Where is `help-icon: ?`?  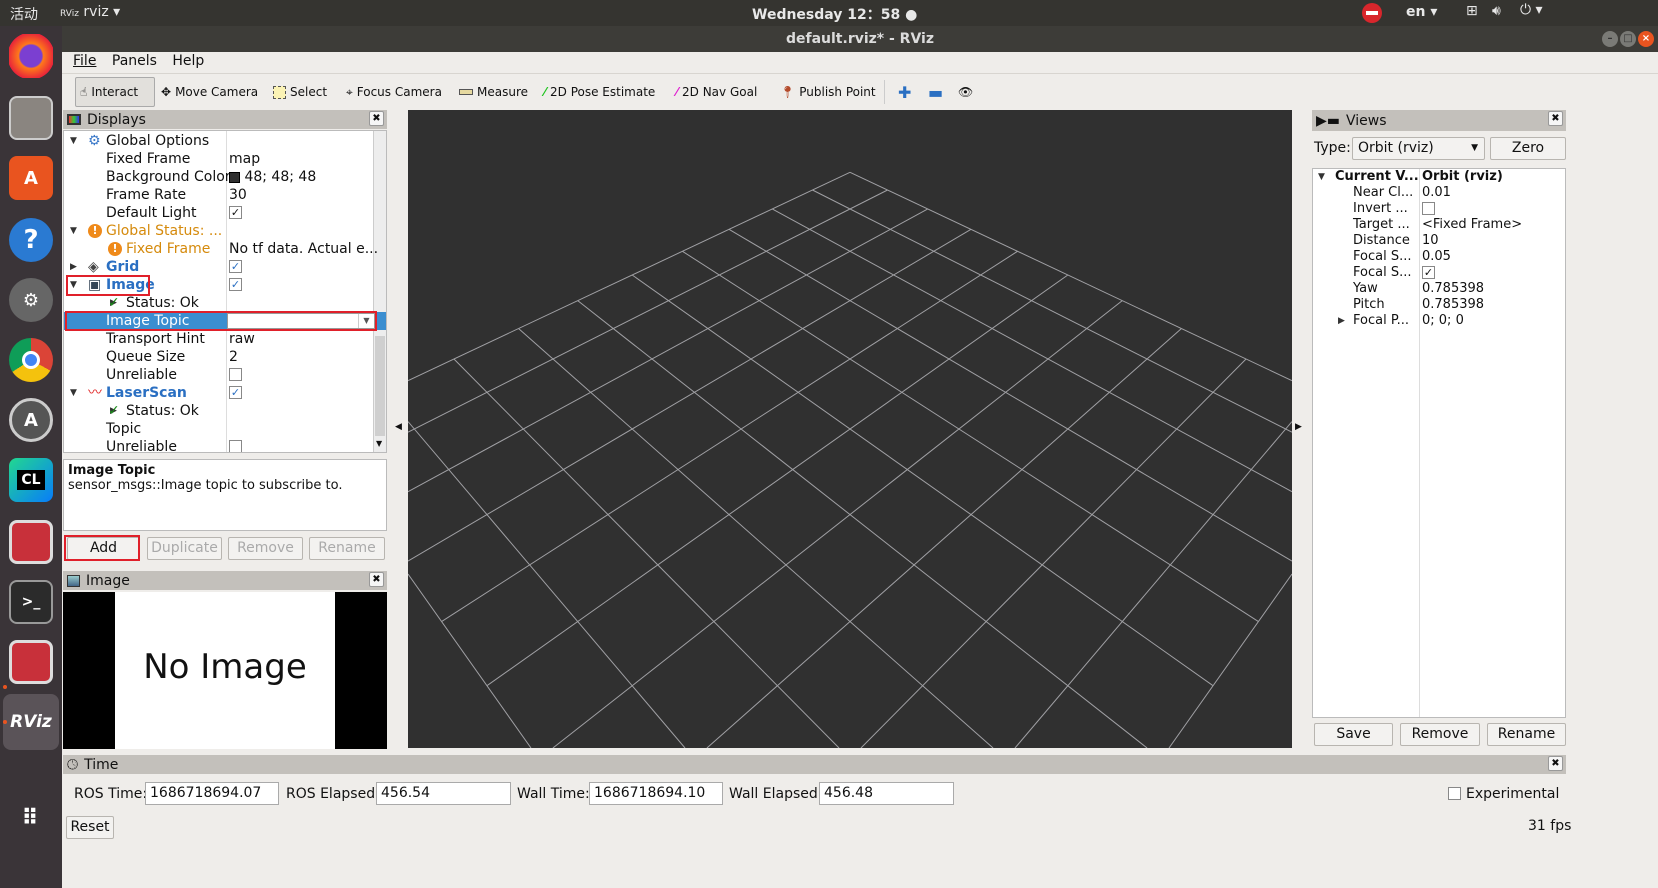
help-icon: ? is located at coordinates (31, 240).